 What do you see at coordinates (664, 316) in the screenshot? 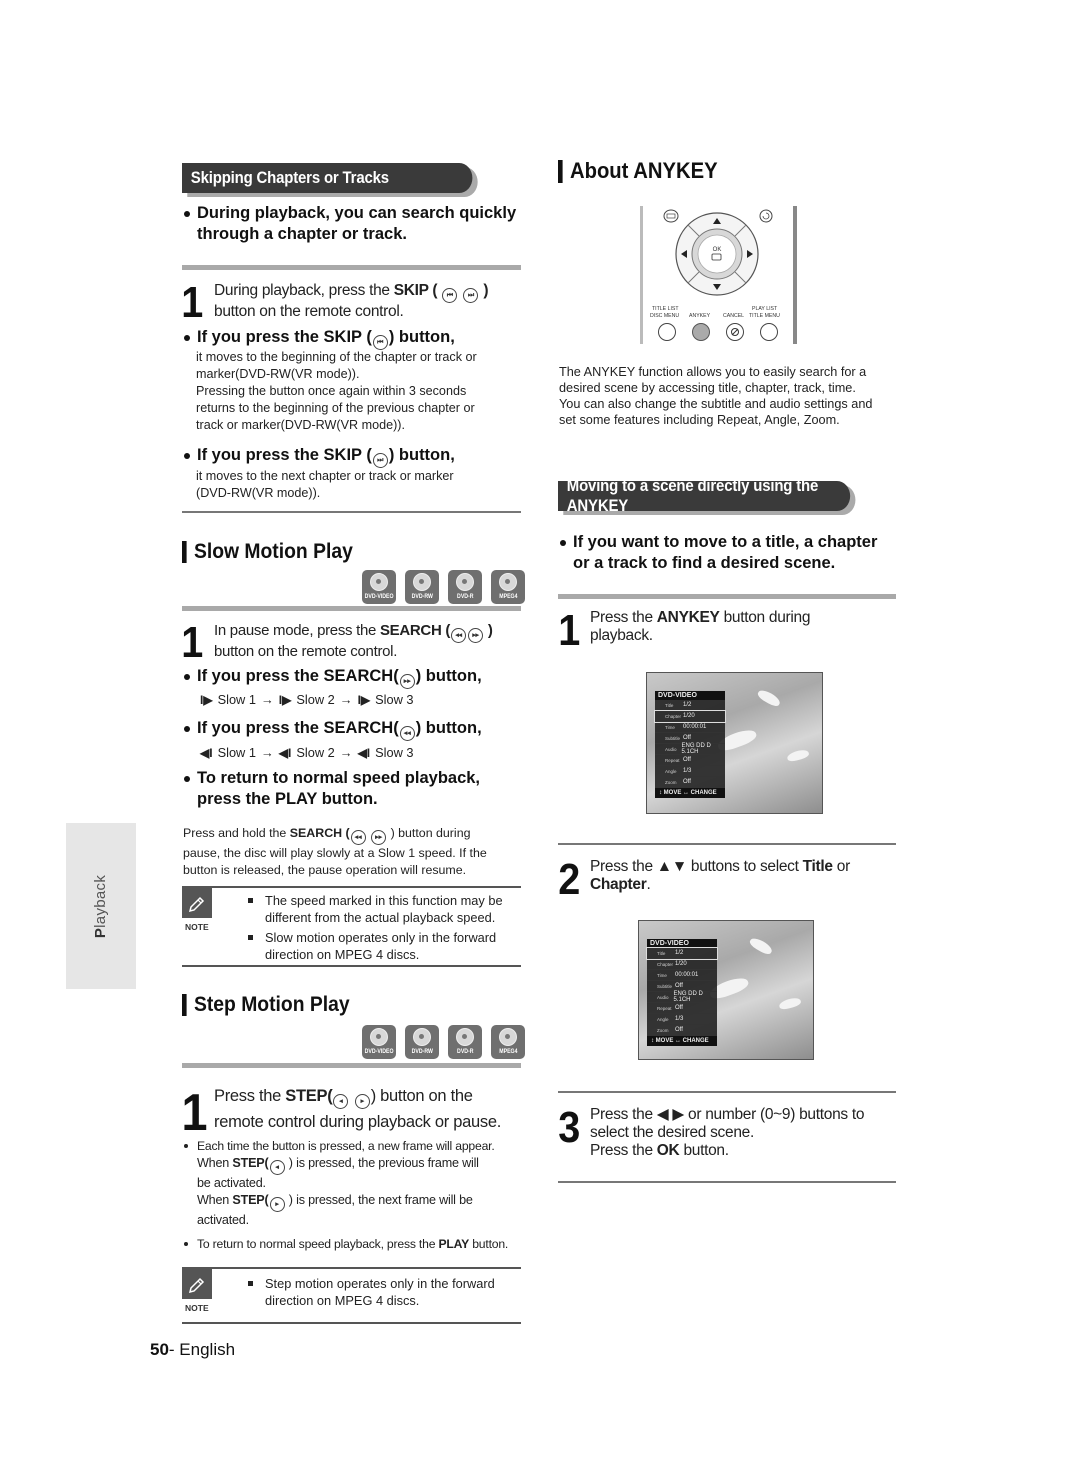
I see `svg-text: DISC MENU` at bounding box center [664, 316].